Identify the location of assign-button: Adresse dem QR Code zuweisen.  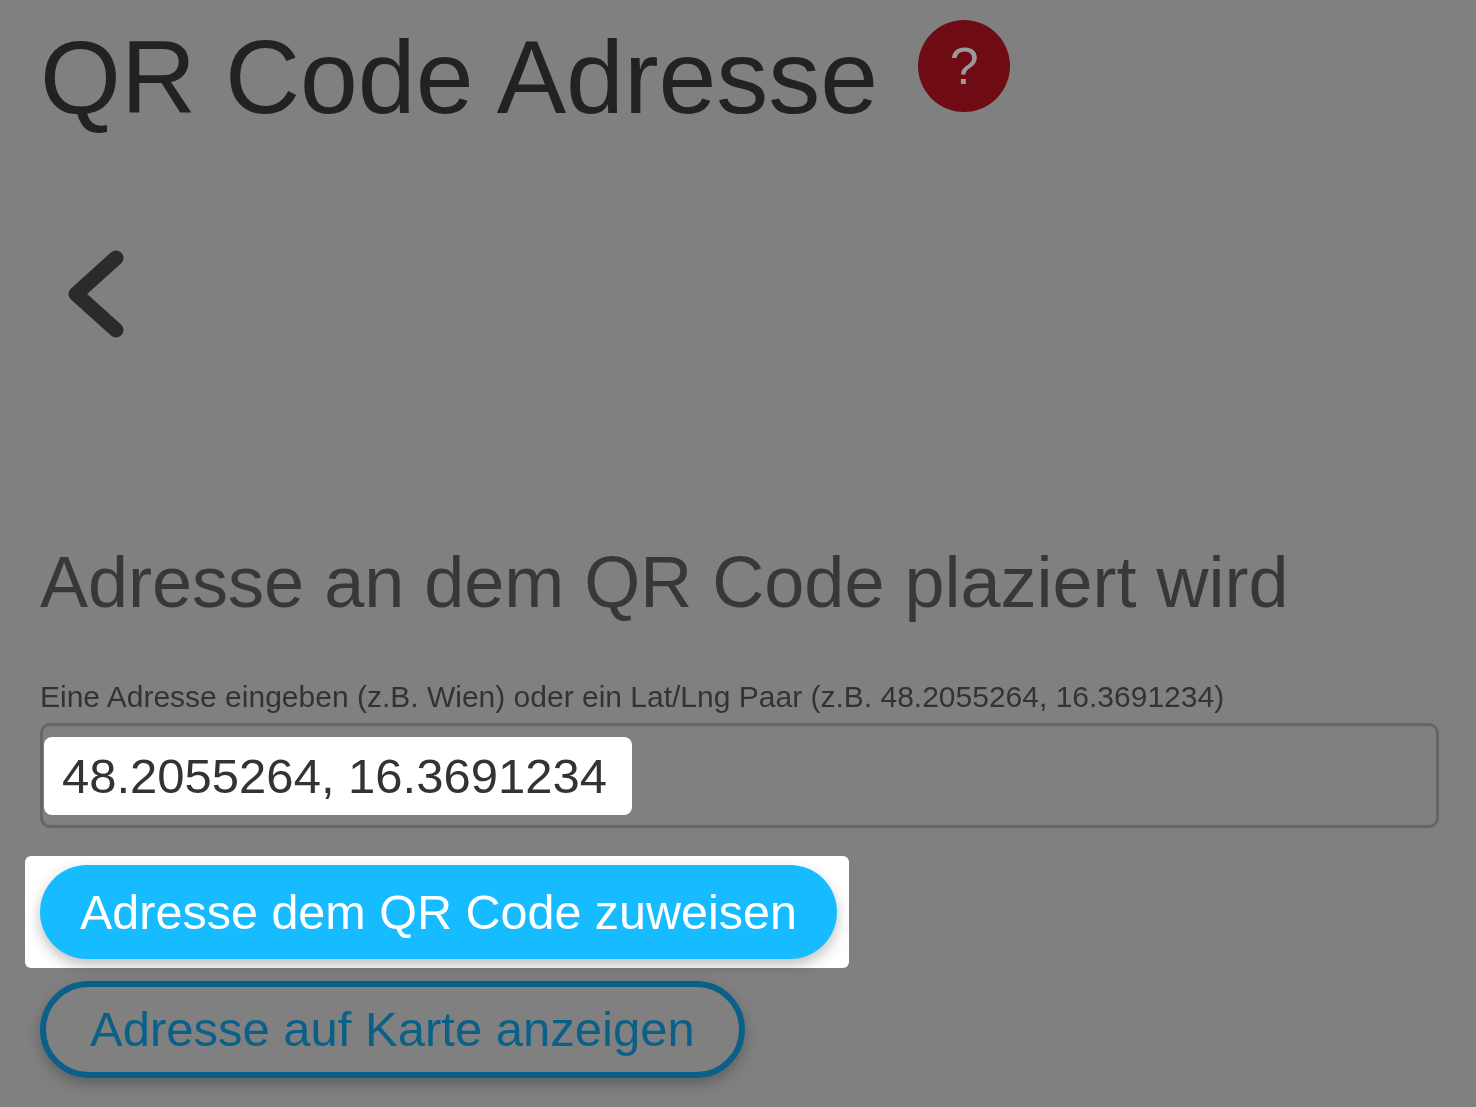
(439, 912).